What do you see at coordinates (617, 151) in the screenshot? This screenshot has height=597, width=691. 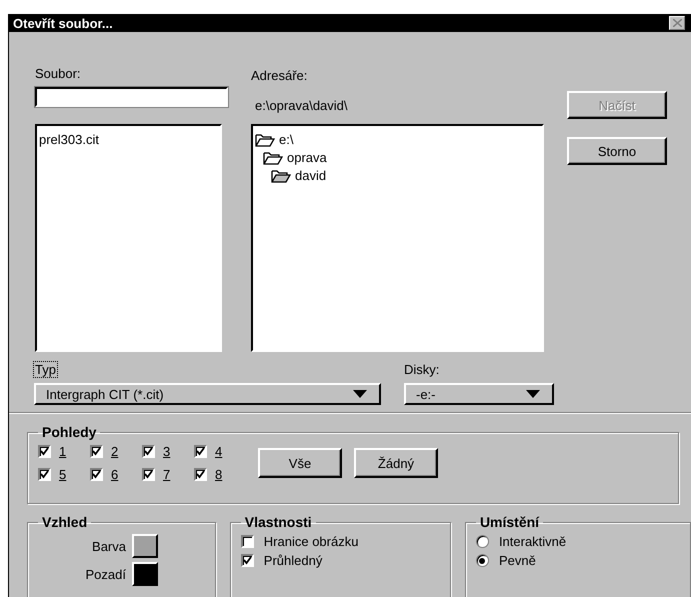 I see `dialog-button: Storno` at bounding box center [617, 151].